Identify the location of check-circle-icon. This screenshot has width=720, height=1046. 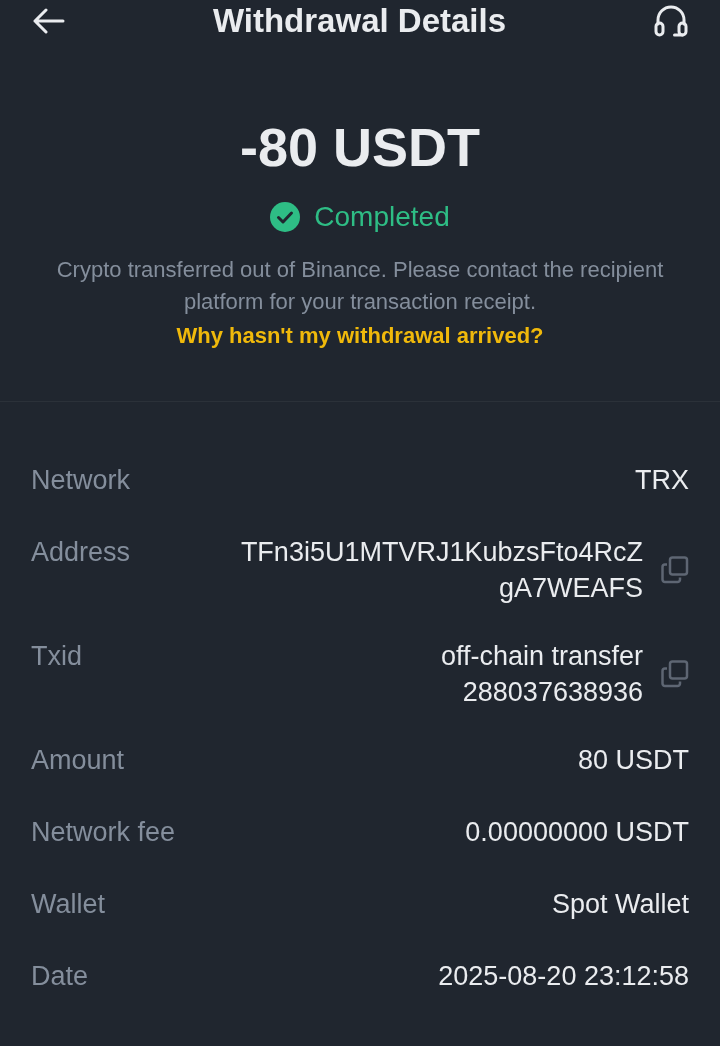
(285, 217).